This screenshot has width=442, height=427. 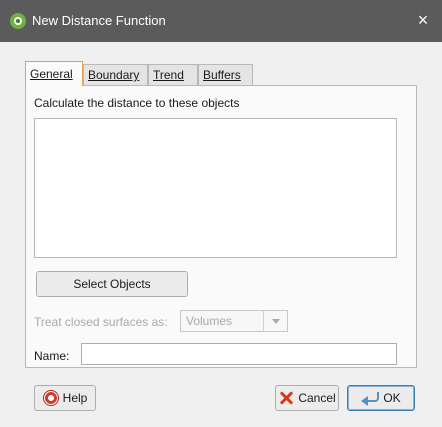 I want to click on tab-general-label: General, so click(x=51, y=74).